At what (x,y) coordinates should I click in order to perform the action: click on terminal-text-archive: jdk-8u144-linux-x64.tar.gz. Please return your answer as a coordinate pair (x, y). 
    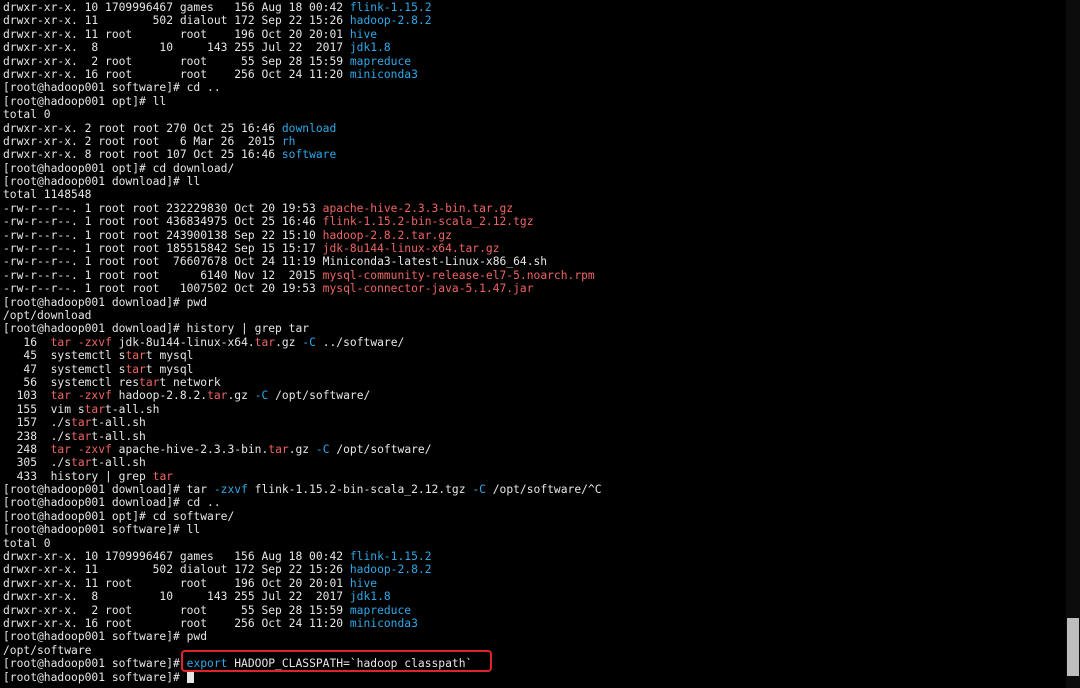
    Looking at the image, I should click on (411, 249).